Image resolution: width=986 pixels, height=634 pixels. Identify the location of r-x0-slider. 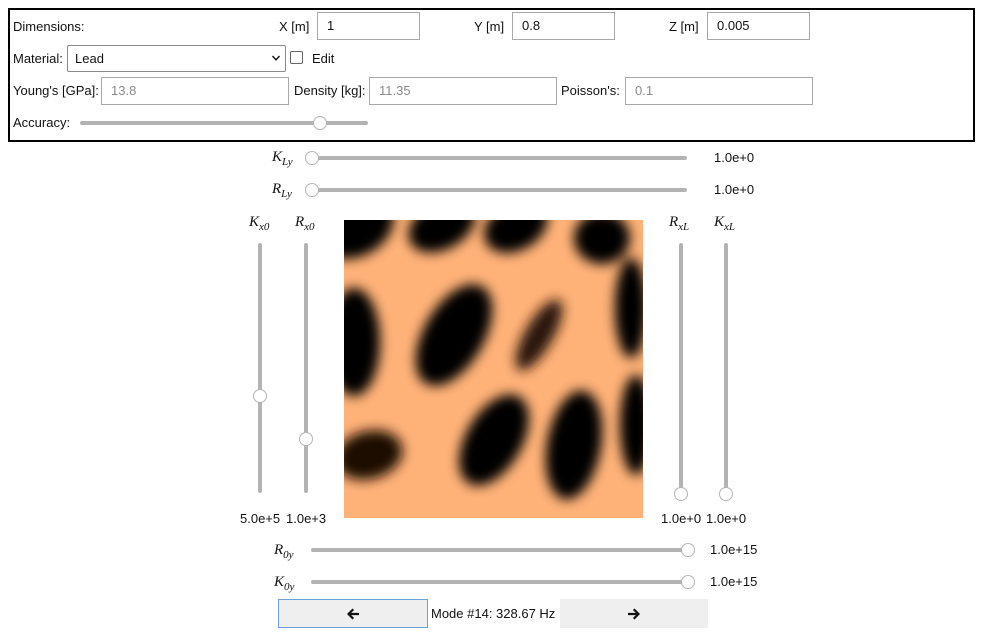
(306, 368).